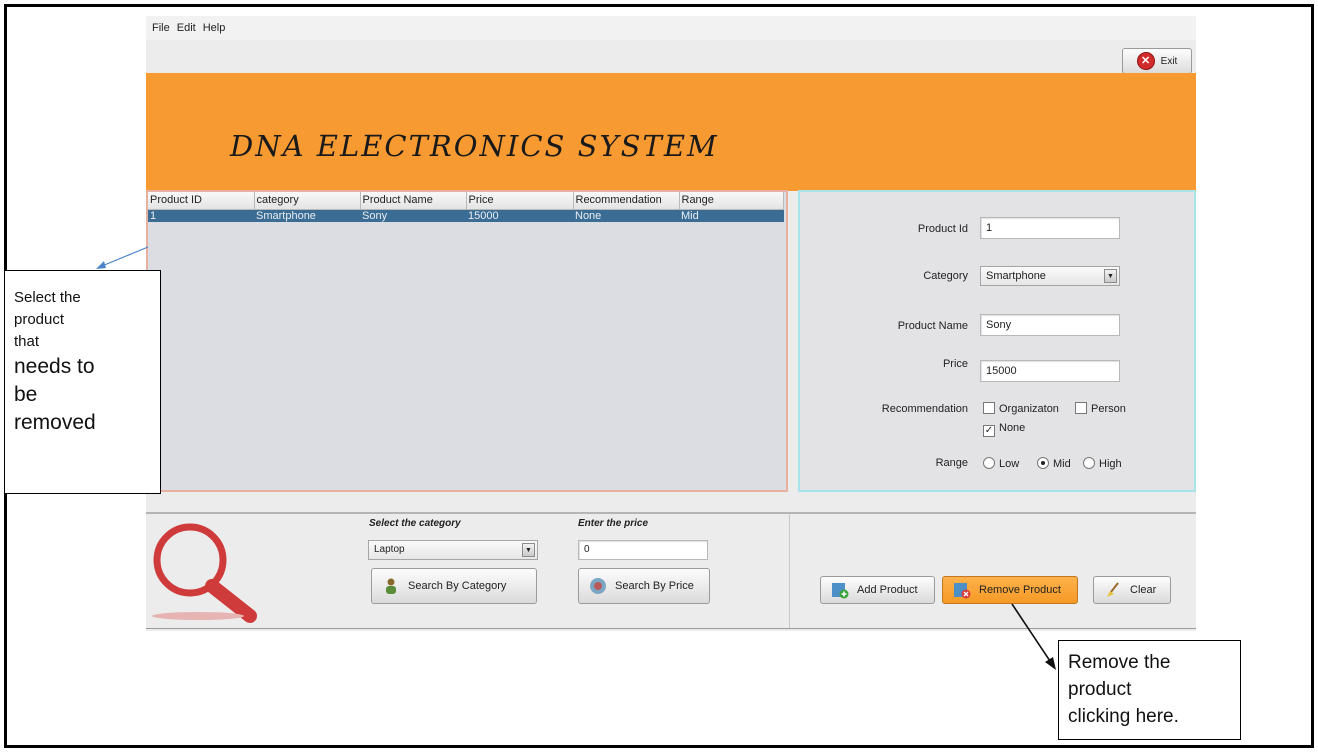 This screenshot has height=752, width=1318. Describe the element at coordinates (54, 366) in the screenshot. I see `callout-line: needs to` at that location.